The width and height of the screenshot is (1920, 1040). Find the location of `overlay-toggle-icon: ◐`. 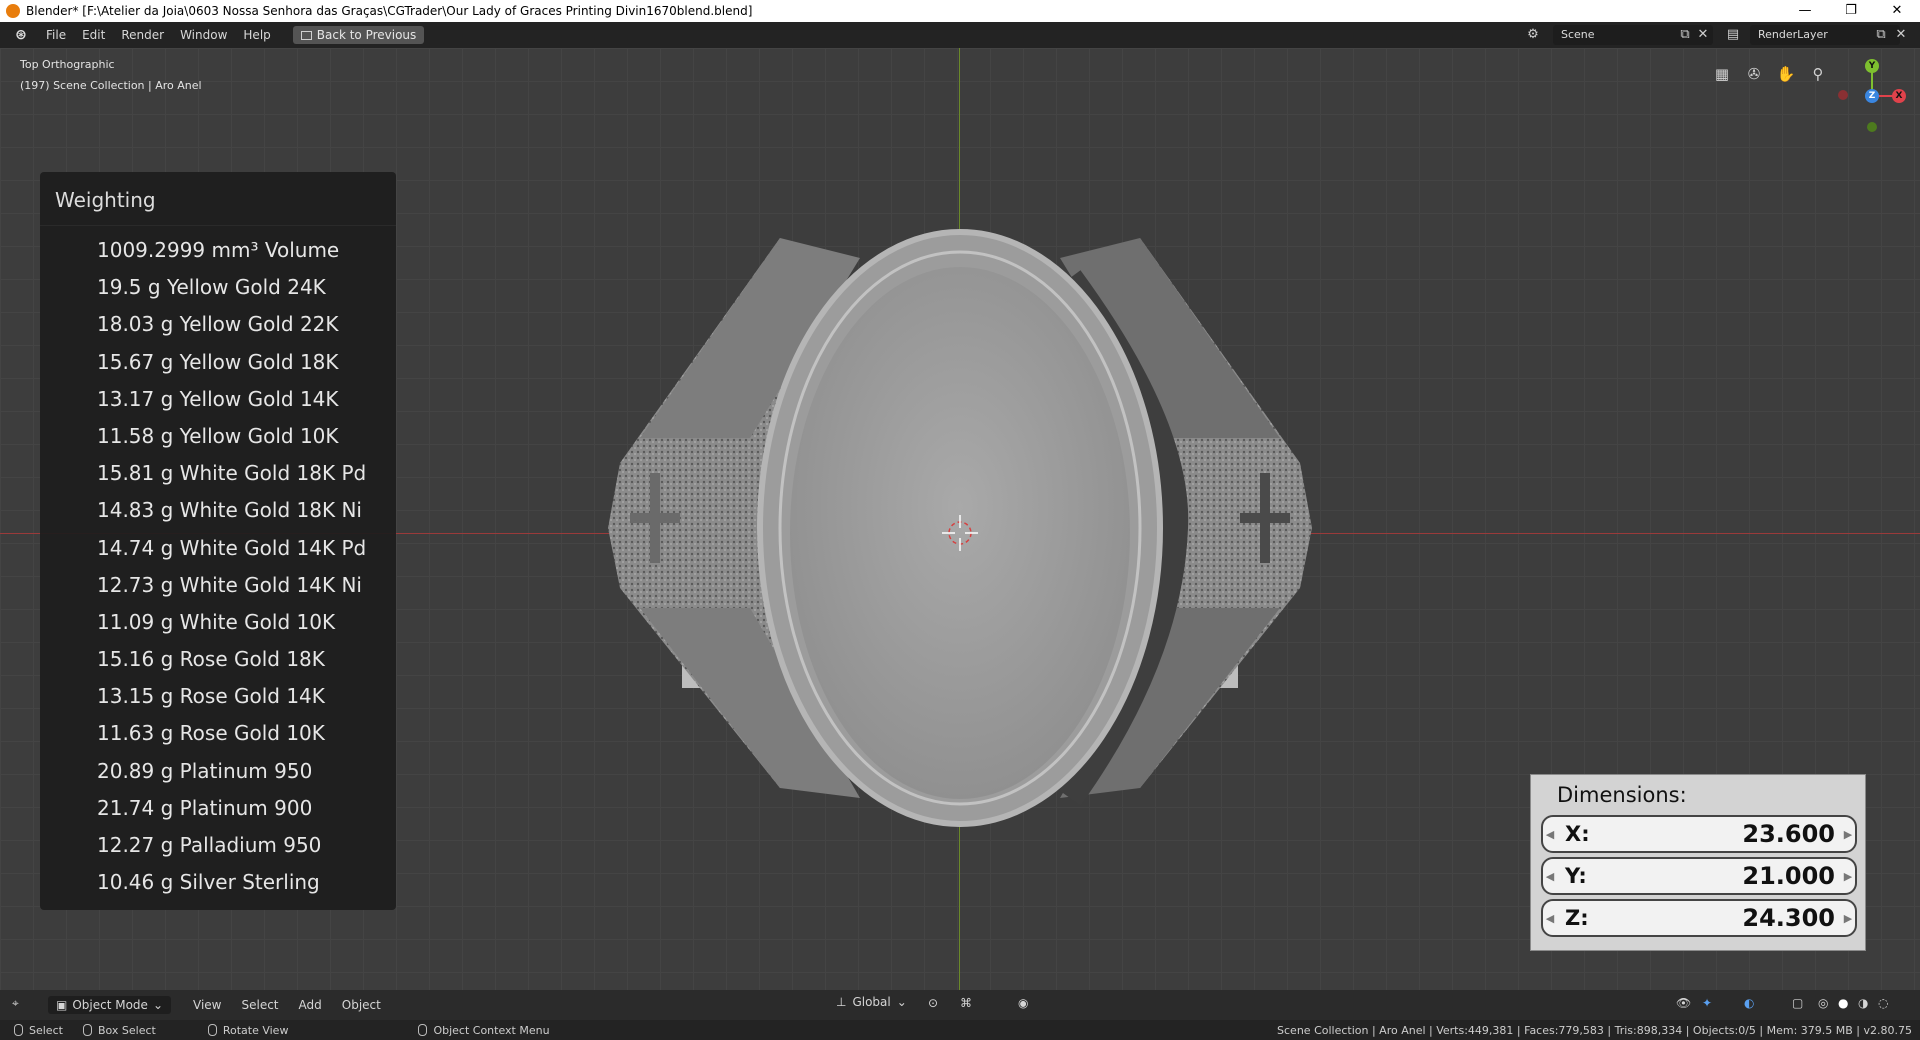

overlay-toggle-icon: ◐ is located at coordinates (1749, 1003).